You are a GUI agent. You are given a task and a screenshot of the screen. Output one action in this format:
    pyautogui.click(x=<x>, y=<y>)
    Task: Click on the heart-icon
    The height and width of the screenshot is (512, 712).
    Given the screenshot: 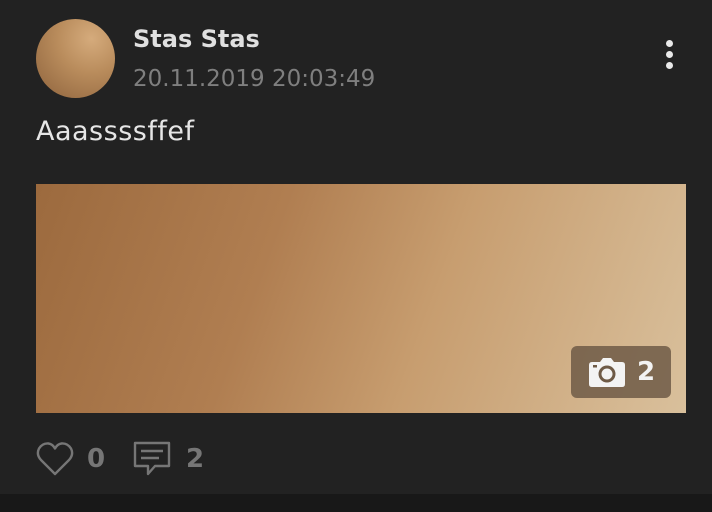 What is the action you would take?
    pyautogui.click(x=55, y=459)
    